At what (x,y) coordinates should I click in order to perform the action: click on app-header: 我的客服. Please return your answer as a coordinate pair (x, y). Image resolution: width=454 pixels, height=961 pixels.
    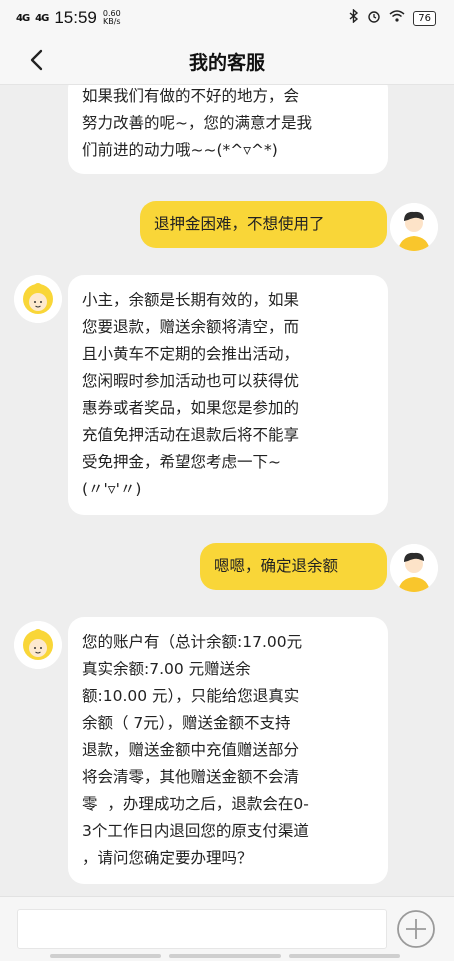
    Looking at the image, I should click on (227, 60).